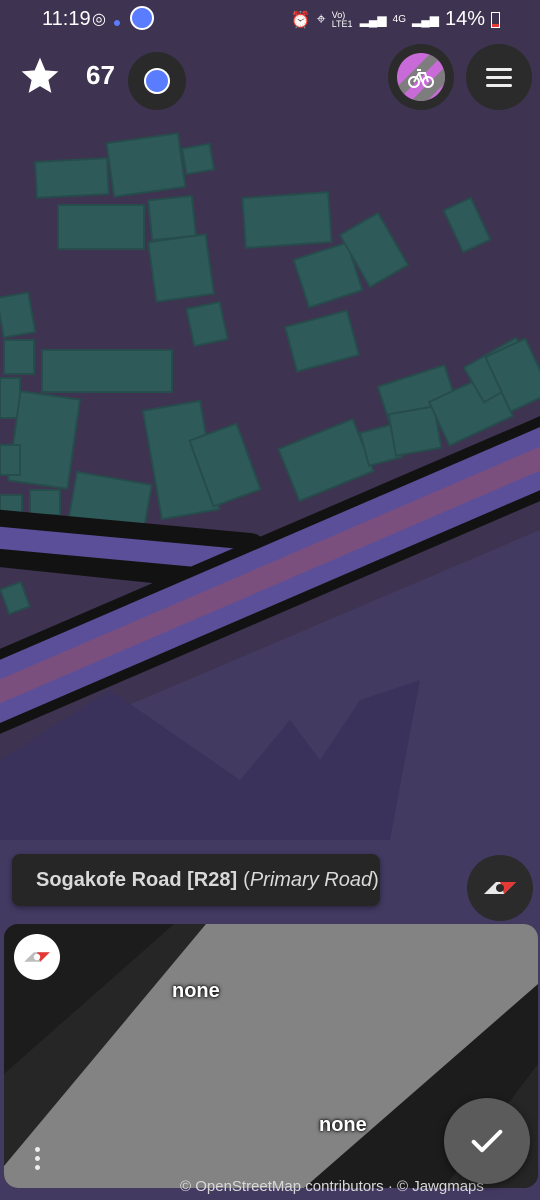  I want to click on vehicle-profile-button, so click(421, 77).